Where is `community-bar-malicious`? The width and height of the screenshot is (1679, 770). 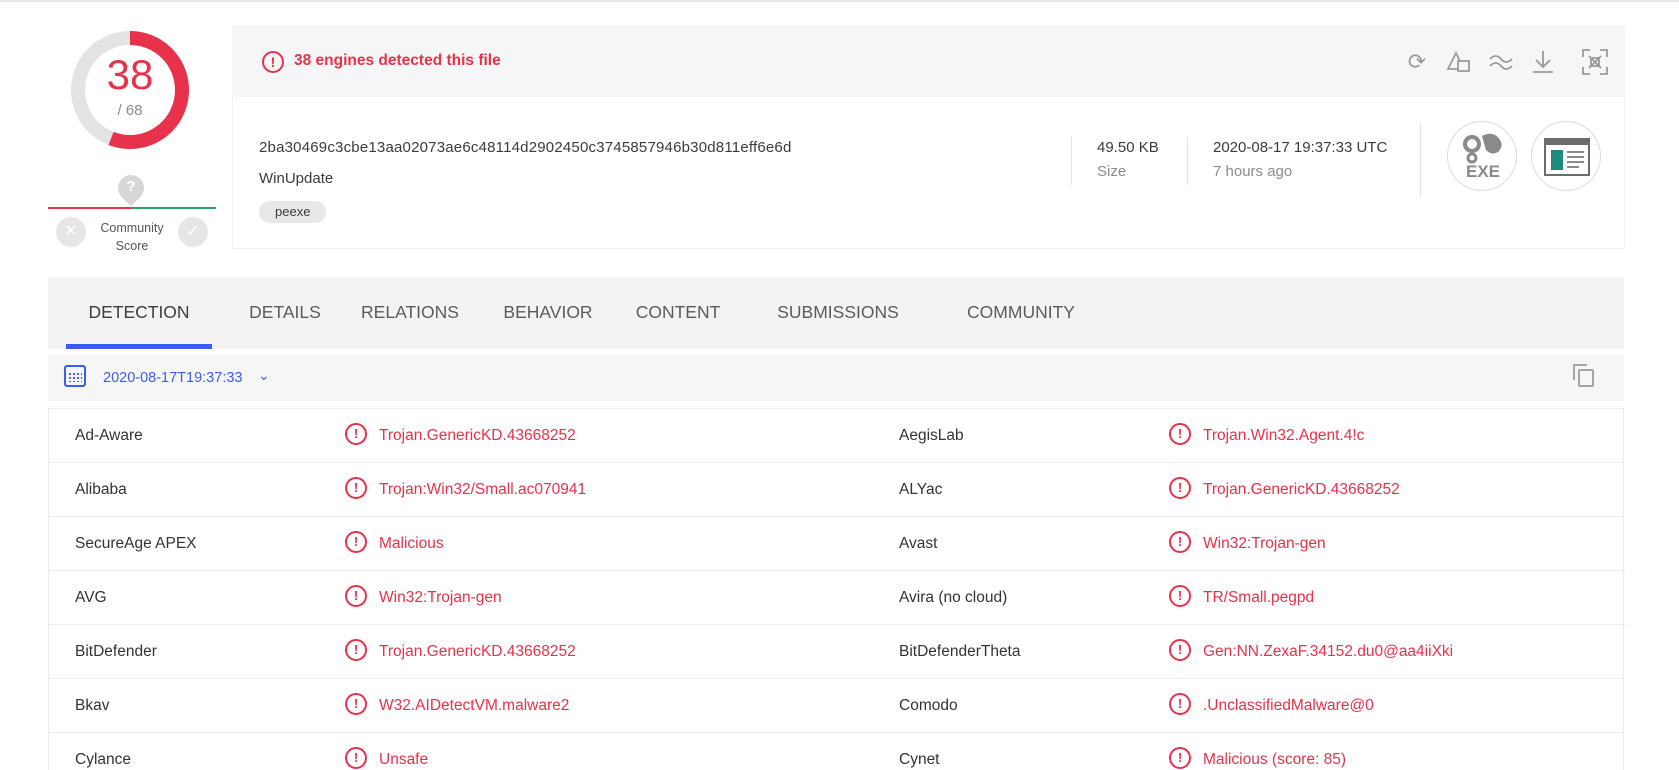 community-bar-malicious is located at coordinates (90, 208).